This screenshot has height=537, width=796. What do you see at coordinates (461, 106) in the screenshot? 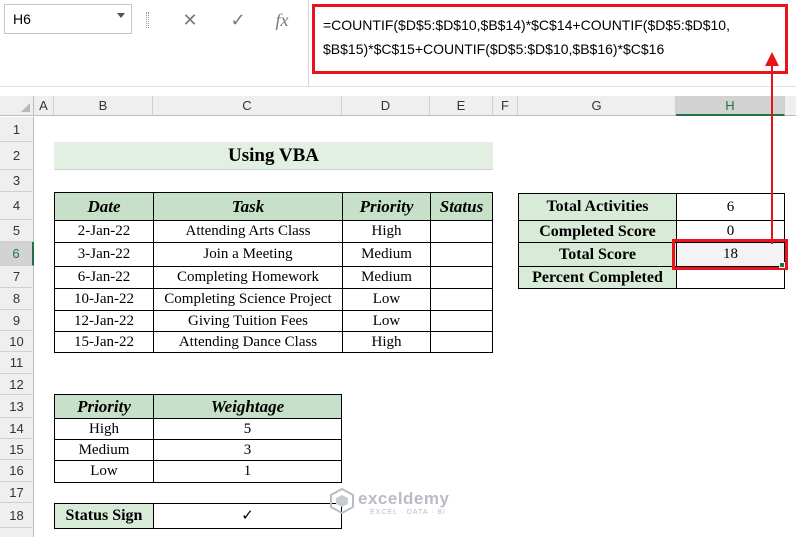
I see `column-header-e: E` at bounding box center [461, 106].